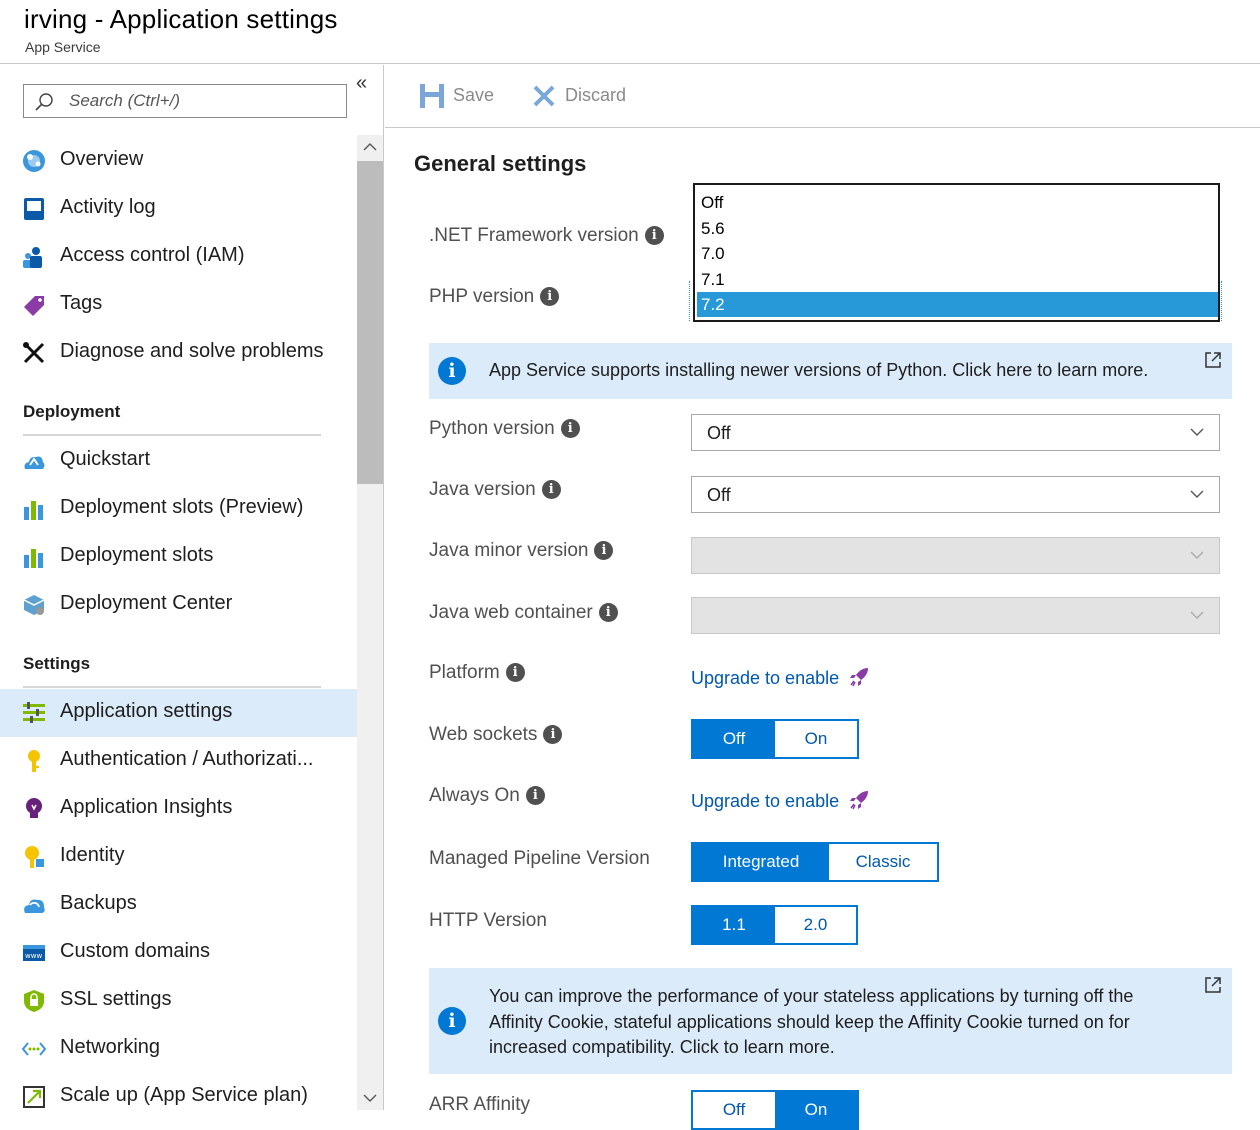  What do you see at coordinates (955, 432) in the screenshot?
I see `python-version-select: Off` at bounding box center [955, 432].